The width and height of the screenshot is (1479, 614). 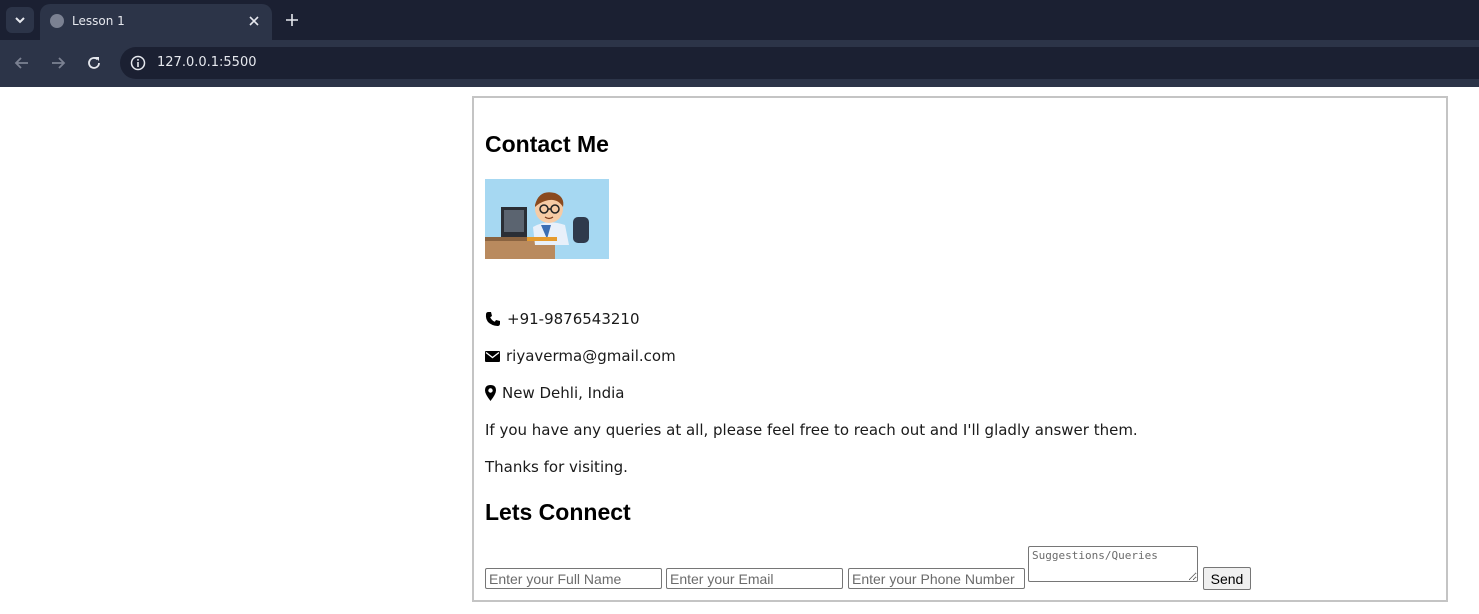 I want to click on send-button: Send, so click(x=1227, y=578).